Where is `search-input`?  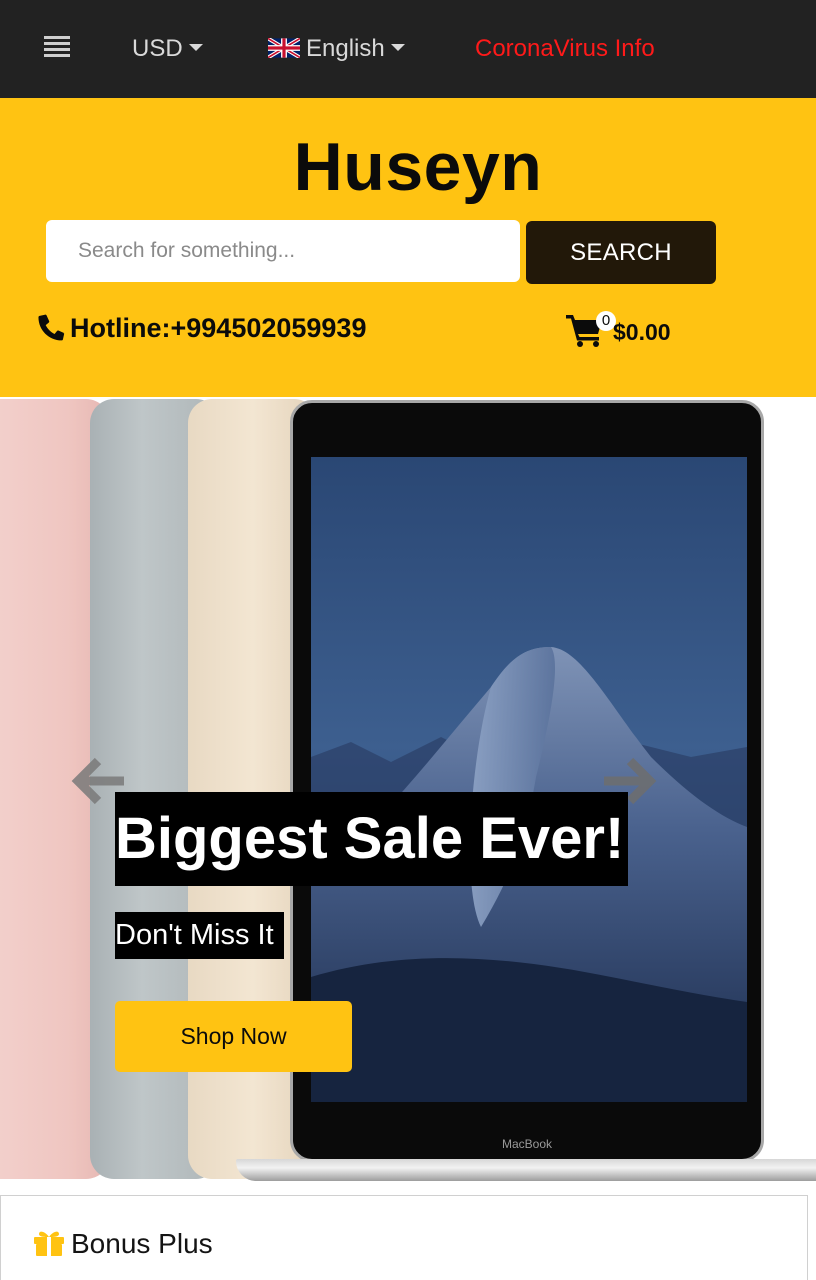
search-input is located at coordinates (283, 251).